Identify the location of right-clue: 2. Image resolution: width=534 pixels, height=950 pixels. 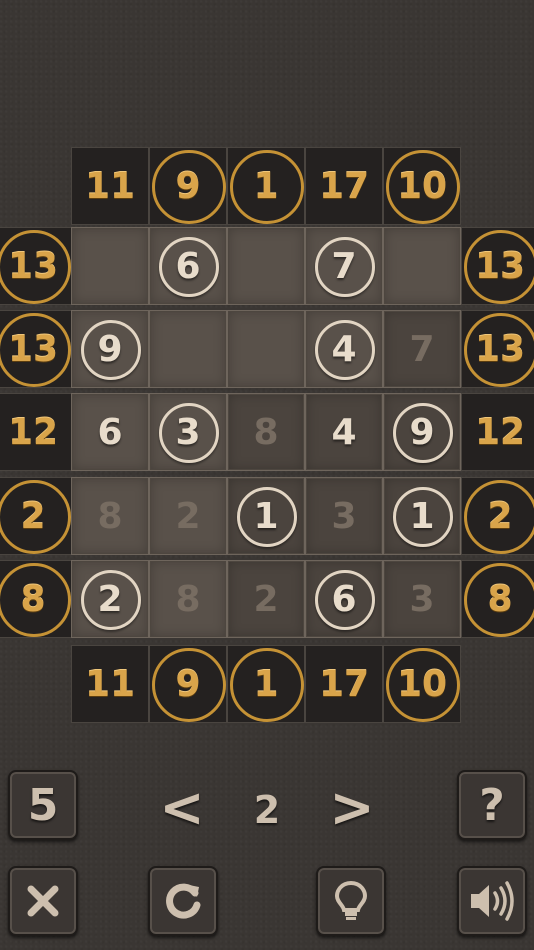
(497, 516).